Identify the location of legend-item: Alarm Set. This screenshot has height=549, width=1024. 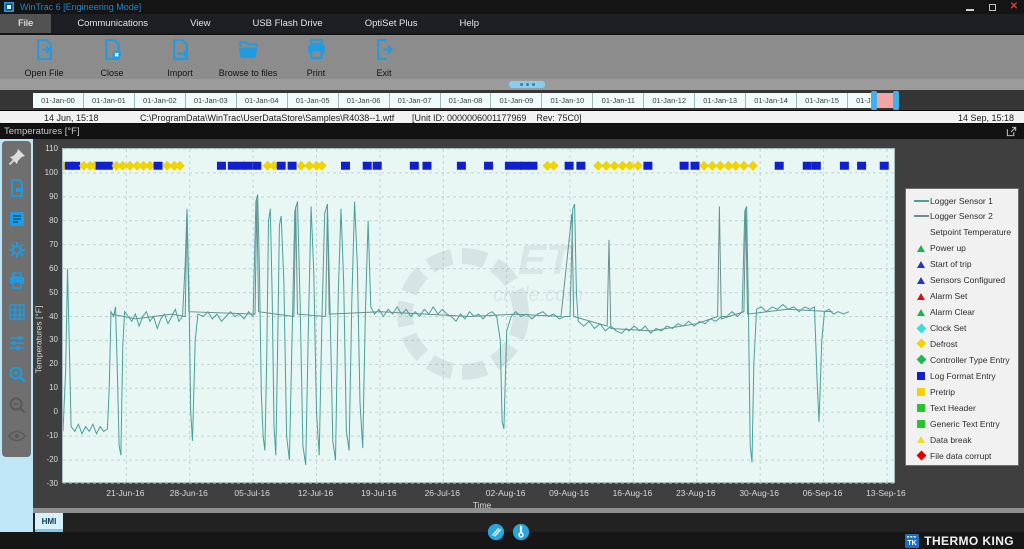
(965, 296).